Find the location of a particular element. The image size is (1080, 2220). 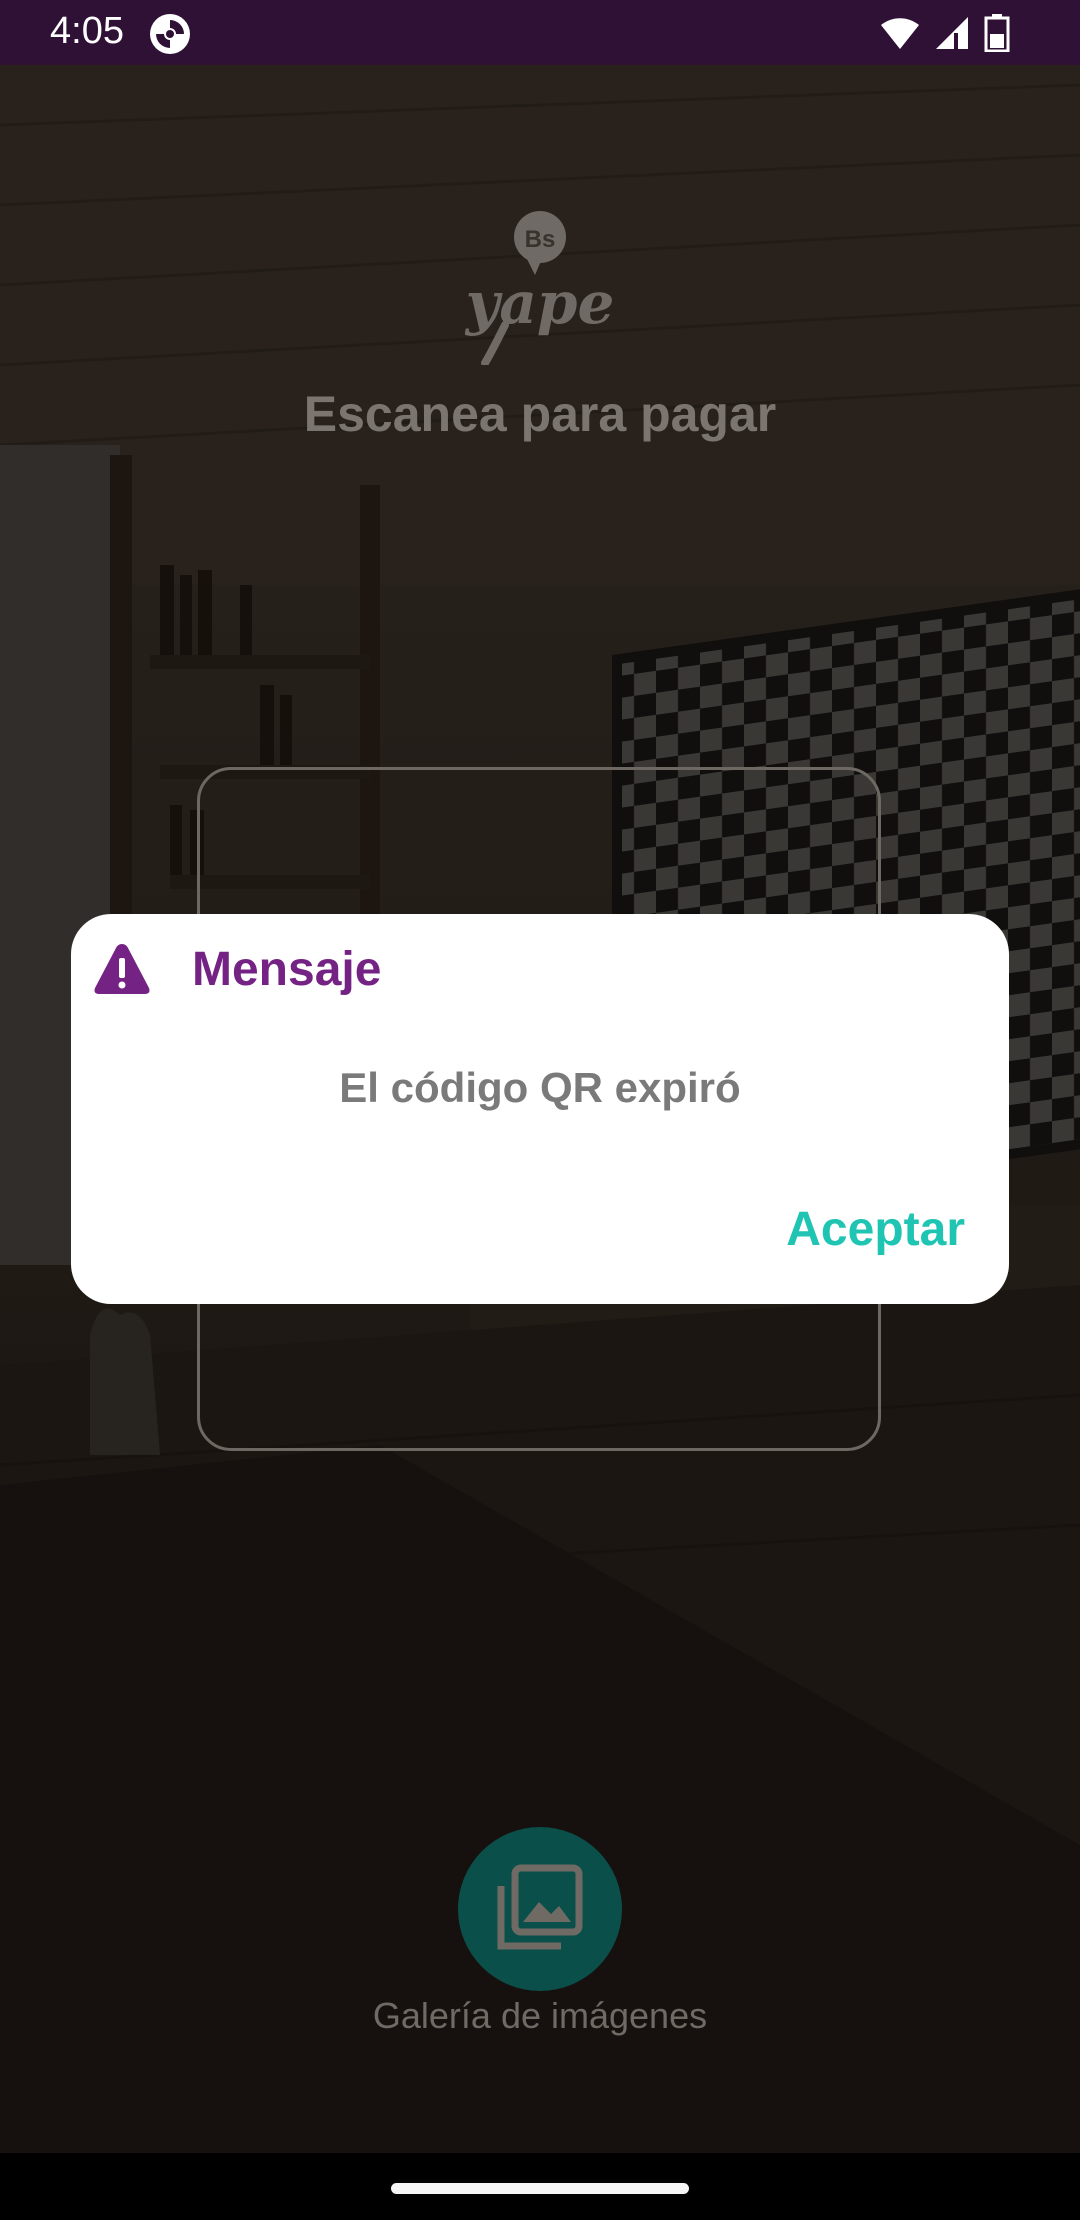

image-gallery-icon is located at coordinates (540, 1909).